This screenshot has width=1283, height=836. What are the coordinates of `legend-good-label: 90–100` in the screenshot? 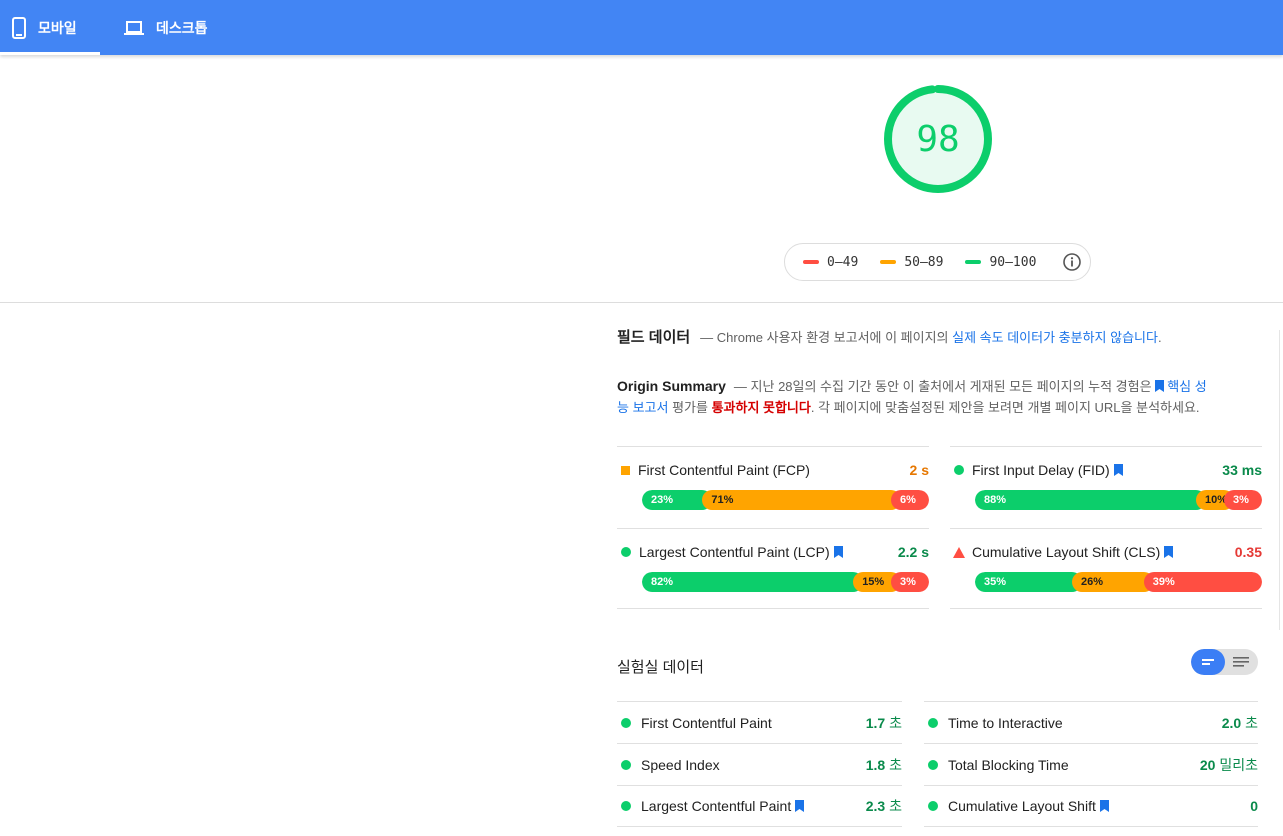 It's located at (1013, 262).